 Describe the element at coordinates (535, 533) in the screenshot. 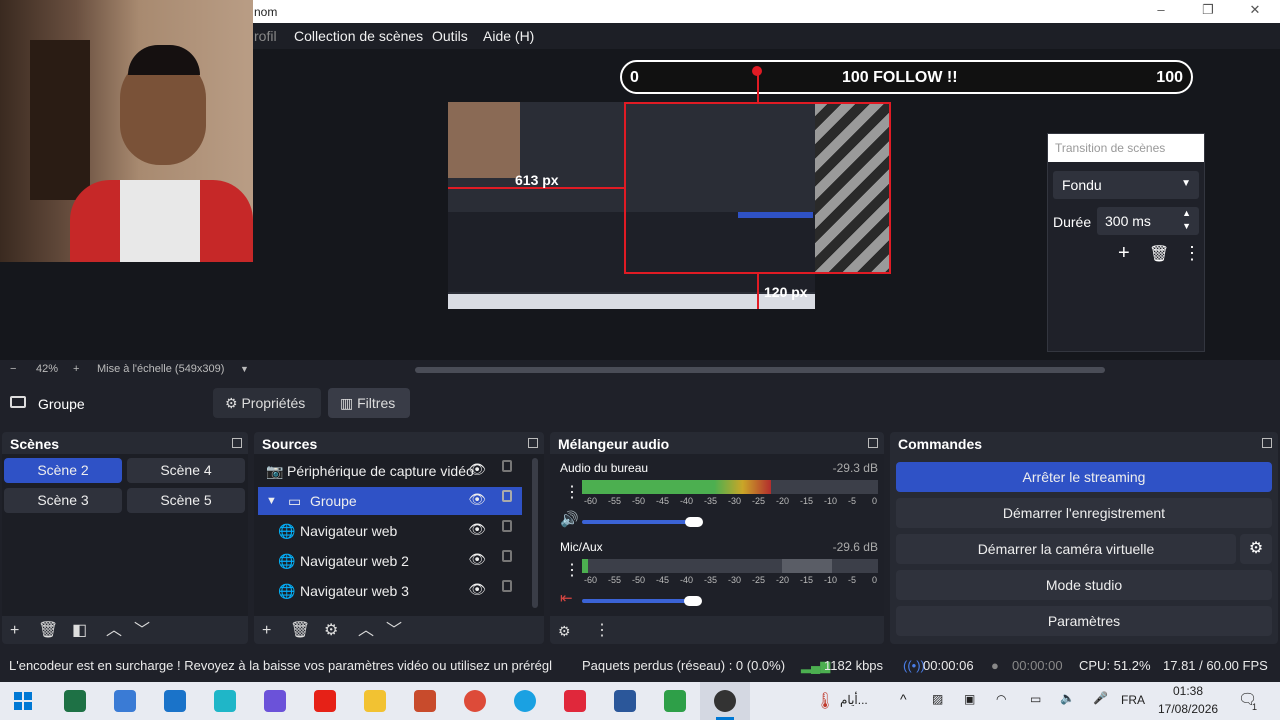

I see `sources-scrollbar` at that location.